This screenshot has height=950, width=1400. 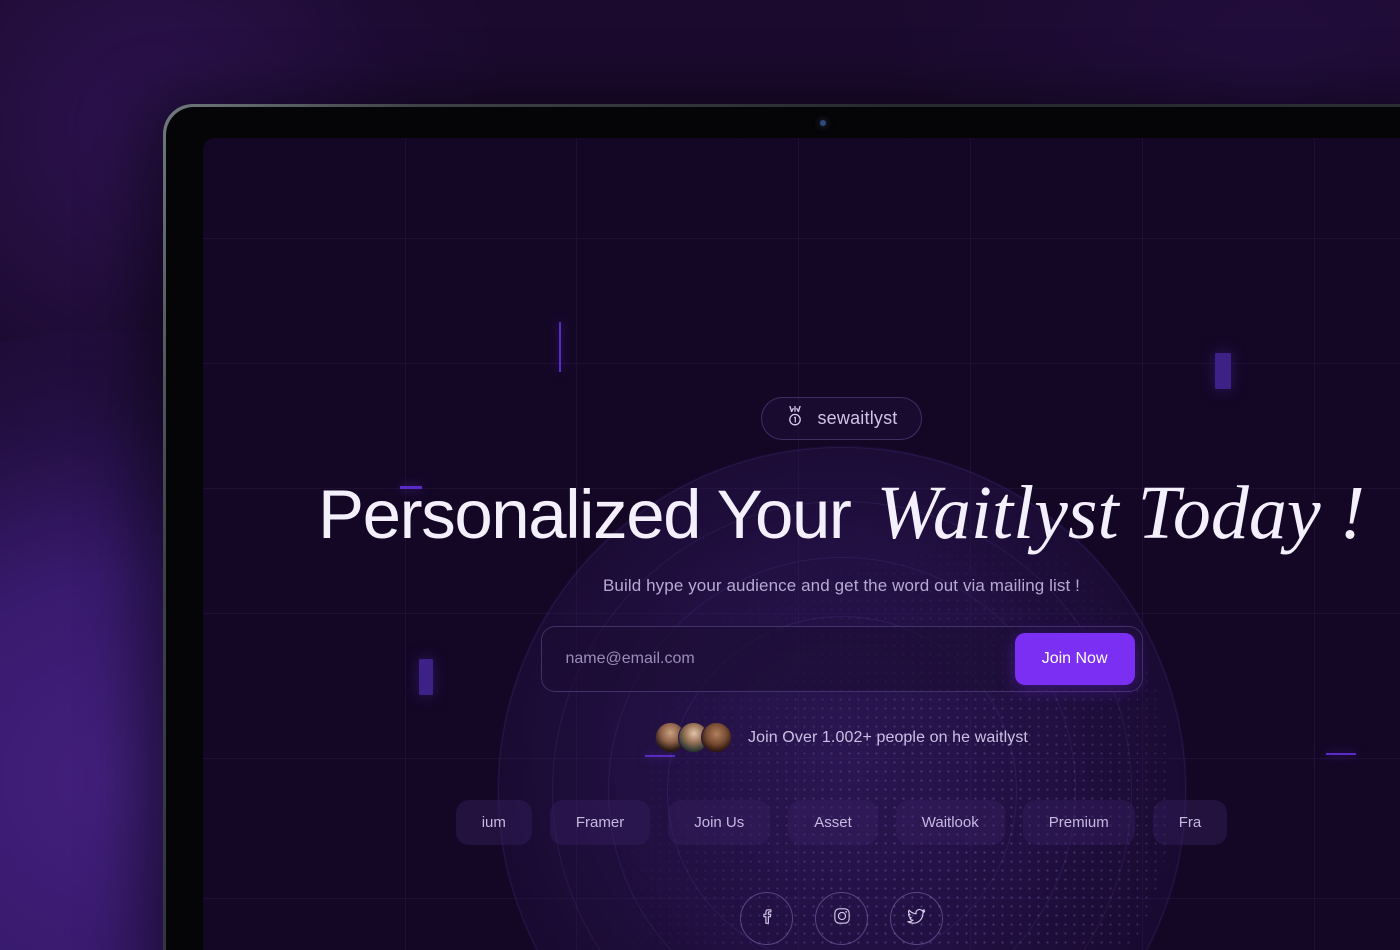 What do you see at coordinates (888, 737) in the screenshot?
I see `social-proof-text: Join Over 1.002+ people on he waitlyst` at bounding box center [888, 737].